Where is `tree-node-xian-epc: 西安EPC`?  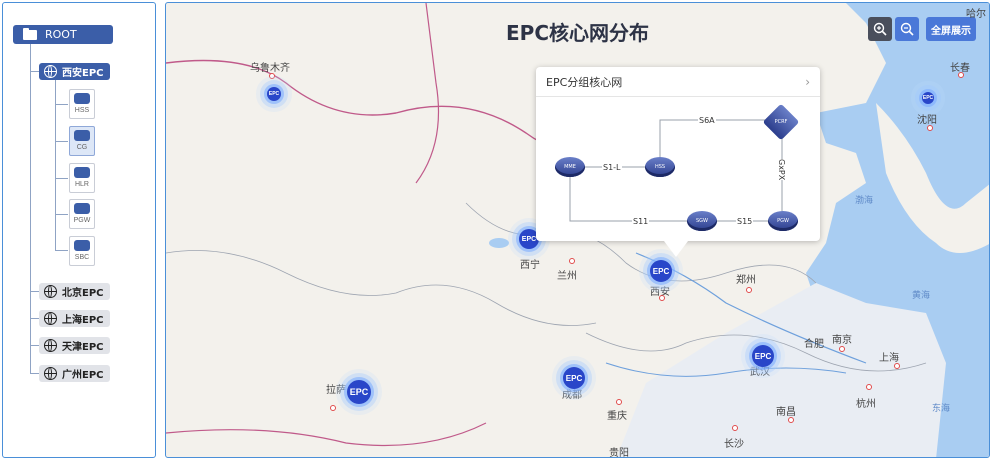
tree-node-xian-epc: 西安EPC is located at coordinates (74, 71).